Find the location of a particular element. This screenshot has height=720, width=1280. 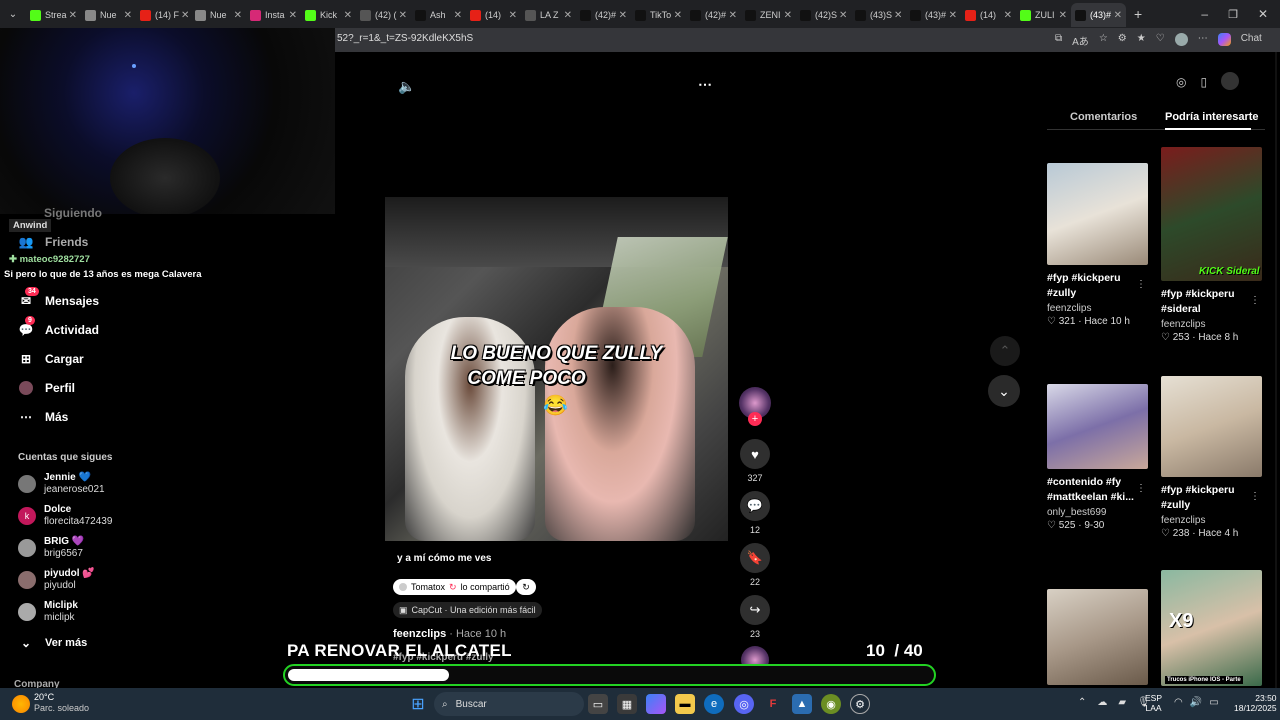

panel-scrollbar is located at coordinates (1276, 370).